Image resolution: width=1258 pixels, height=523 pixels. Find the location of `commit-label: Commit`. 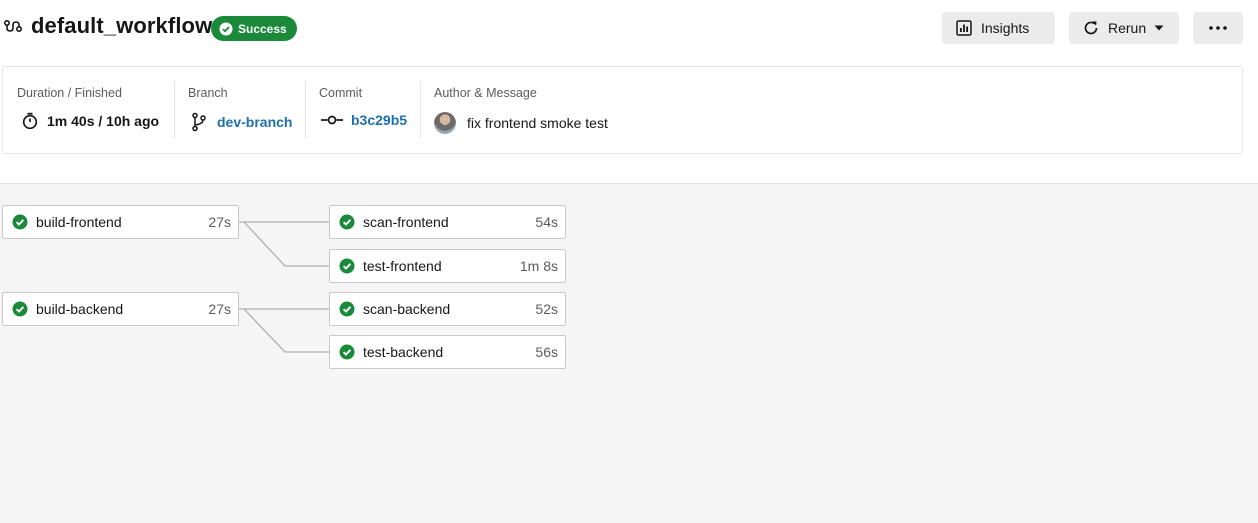

commit-label: Commit is located at coordinates (341, 93).